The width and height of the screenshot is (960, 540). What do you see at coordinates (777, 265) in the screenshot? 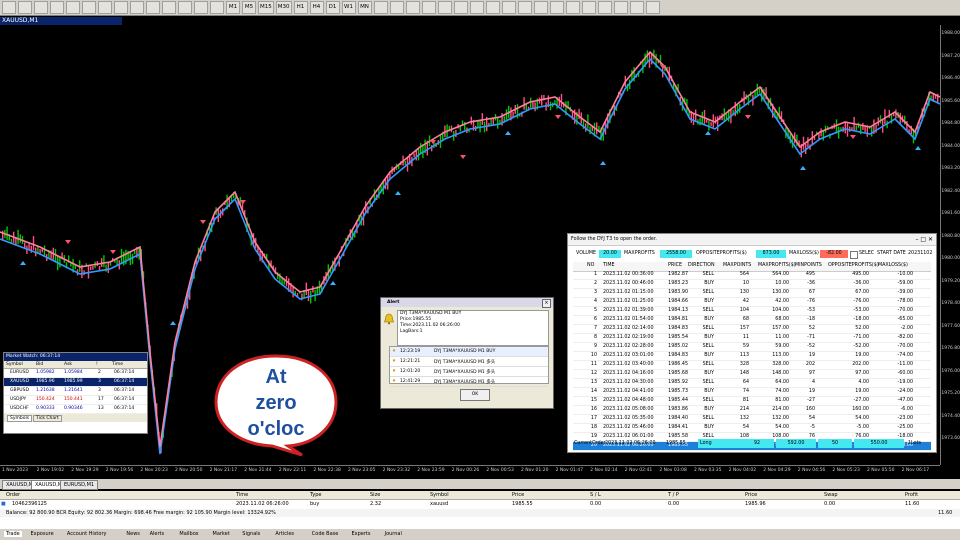
I see `table-column-header: MAXPROFITS($)` at bounding box center [777, 265].